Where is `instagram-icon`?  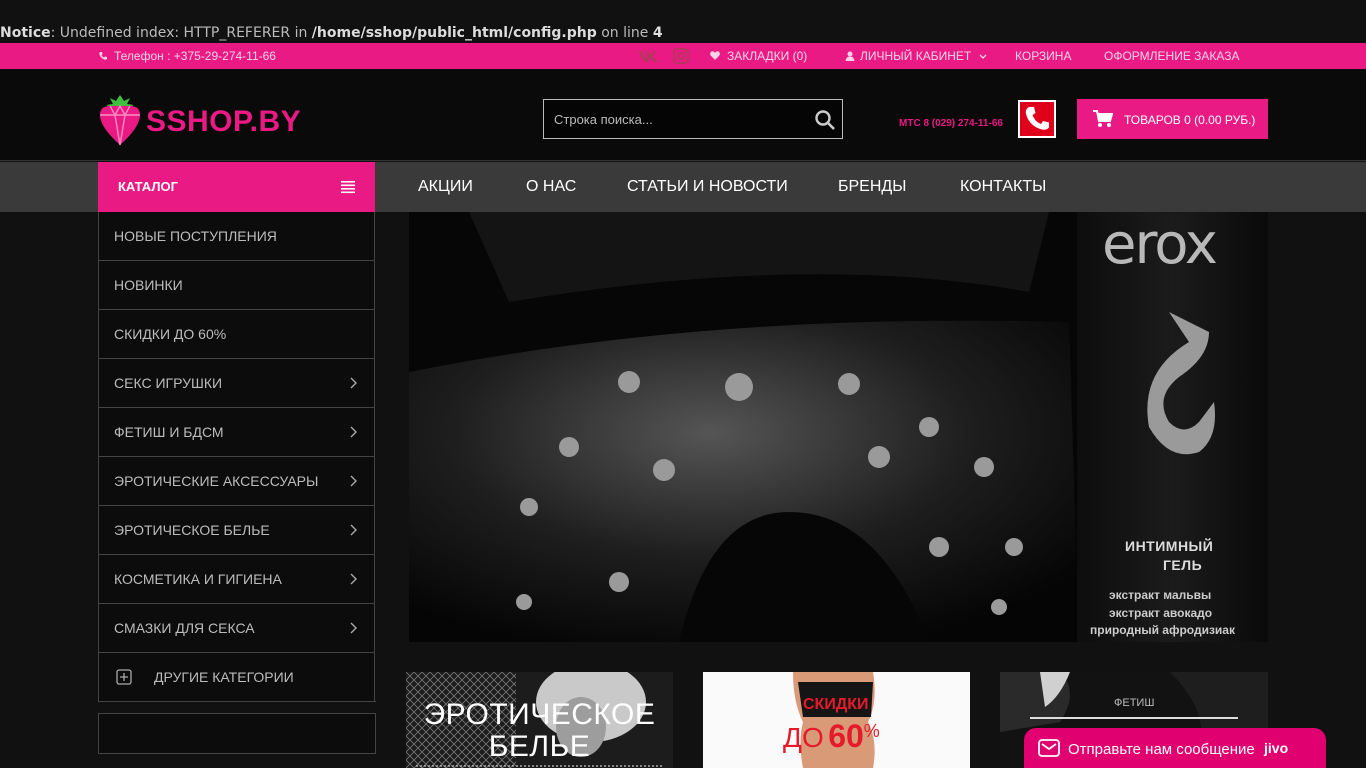
instagram-icon is located at coordinates (681, 56).